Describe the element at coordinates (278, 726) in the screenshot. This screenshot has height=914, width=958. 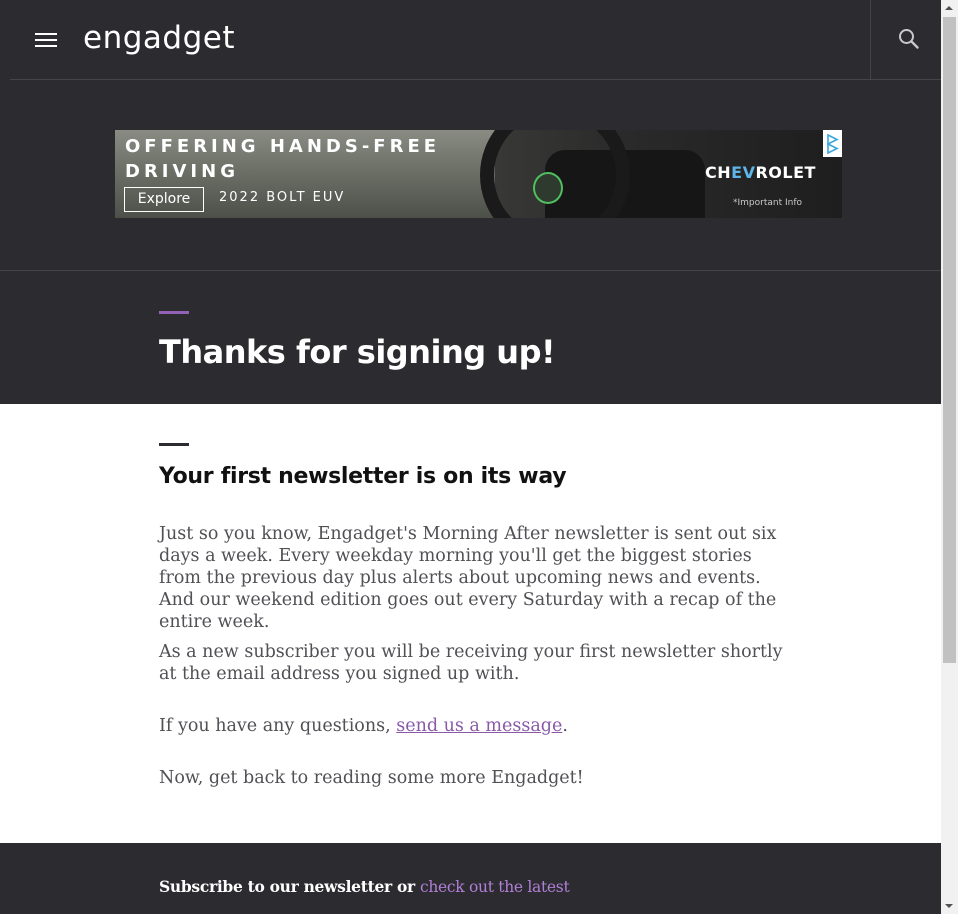
I see `questions-text: If you have any questions,` at that location.